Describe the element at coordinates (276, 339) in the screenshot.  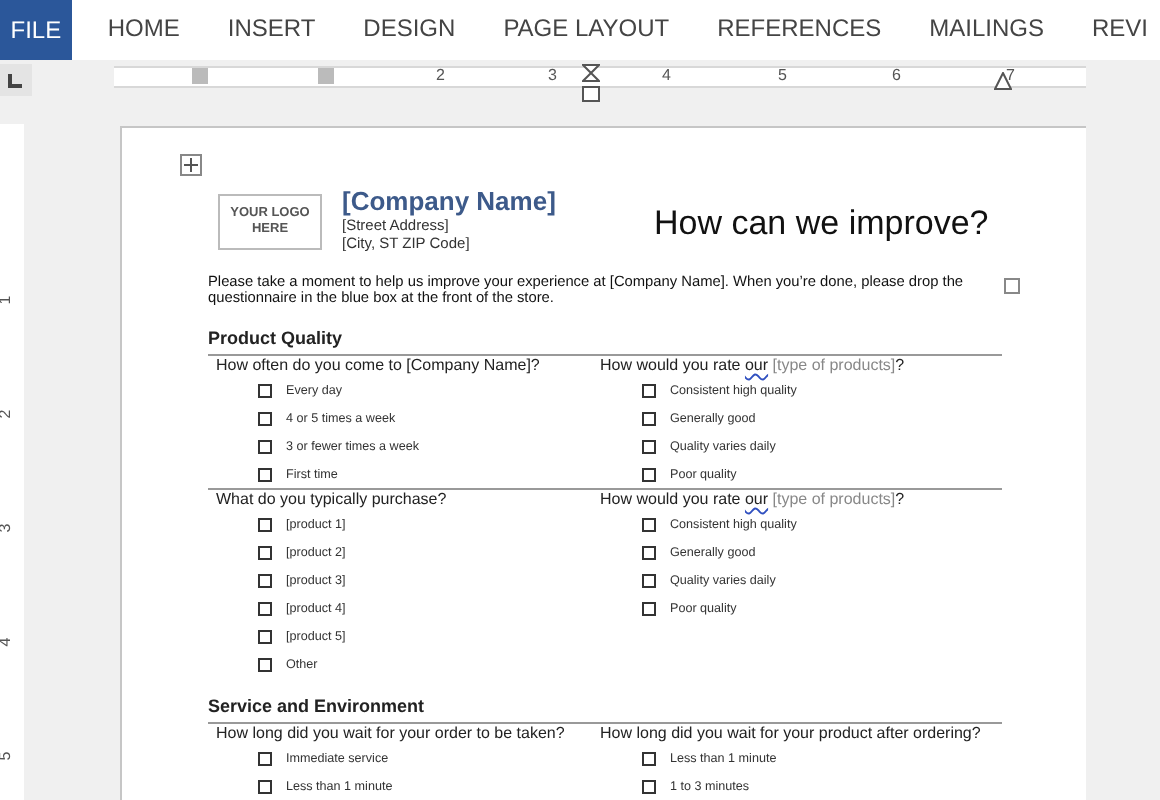
I see `section-heading: Product Quality` at that location.